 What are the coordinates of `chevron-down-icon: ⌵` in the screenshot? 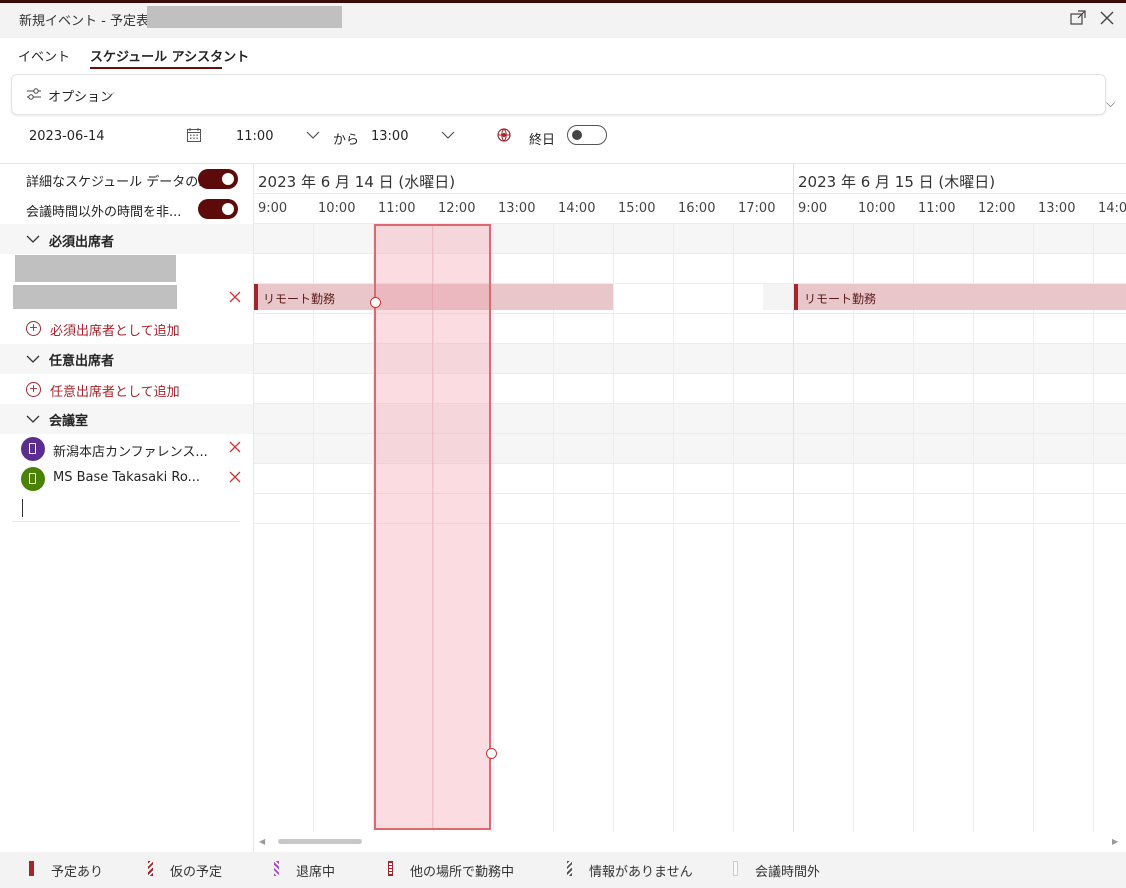 It's located at (111, 93).